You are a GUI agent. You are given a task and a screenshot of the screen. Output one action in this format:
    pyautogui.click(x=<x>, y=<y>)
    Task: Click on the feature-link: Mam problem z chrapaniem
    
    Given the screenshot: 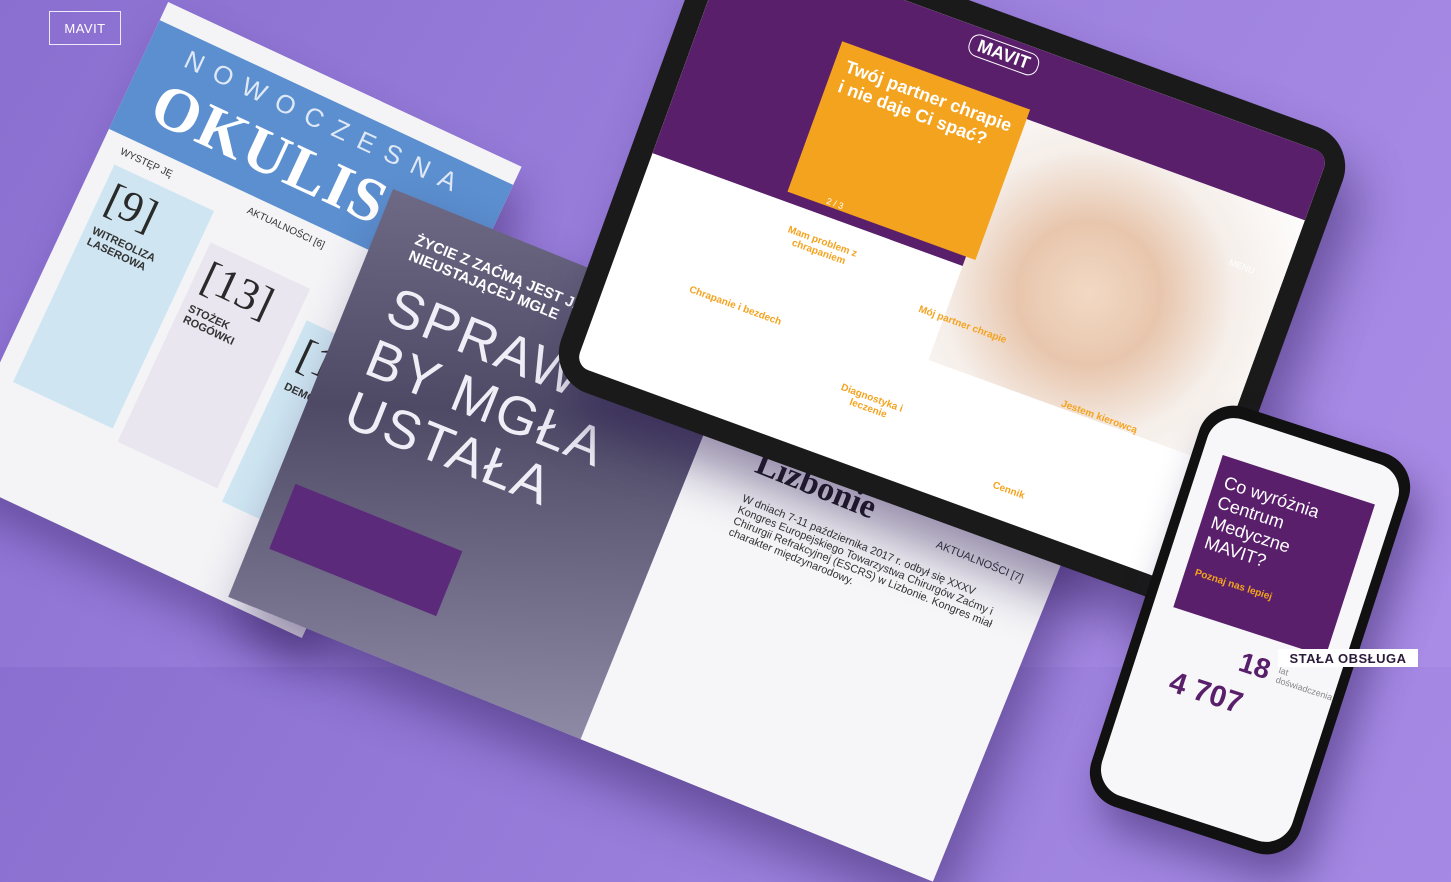 What is the action you would take?
    pyautogui.click(x=820, y=247)
    